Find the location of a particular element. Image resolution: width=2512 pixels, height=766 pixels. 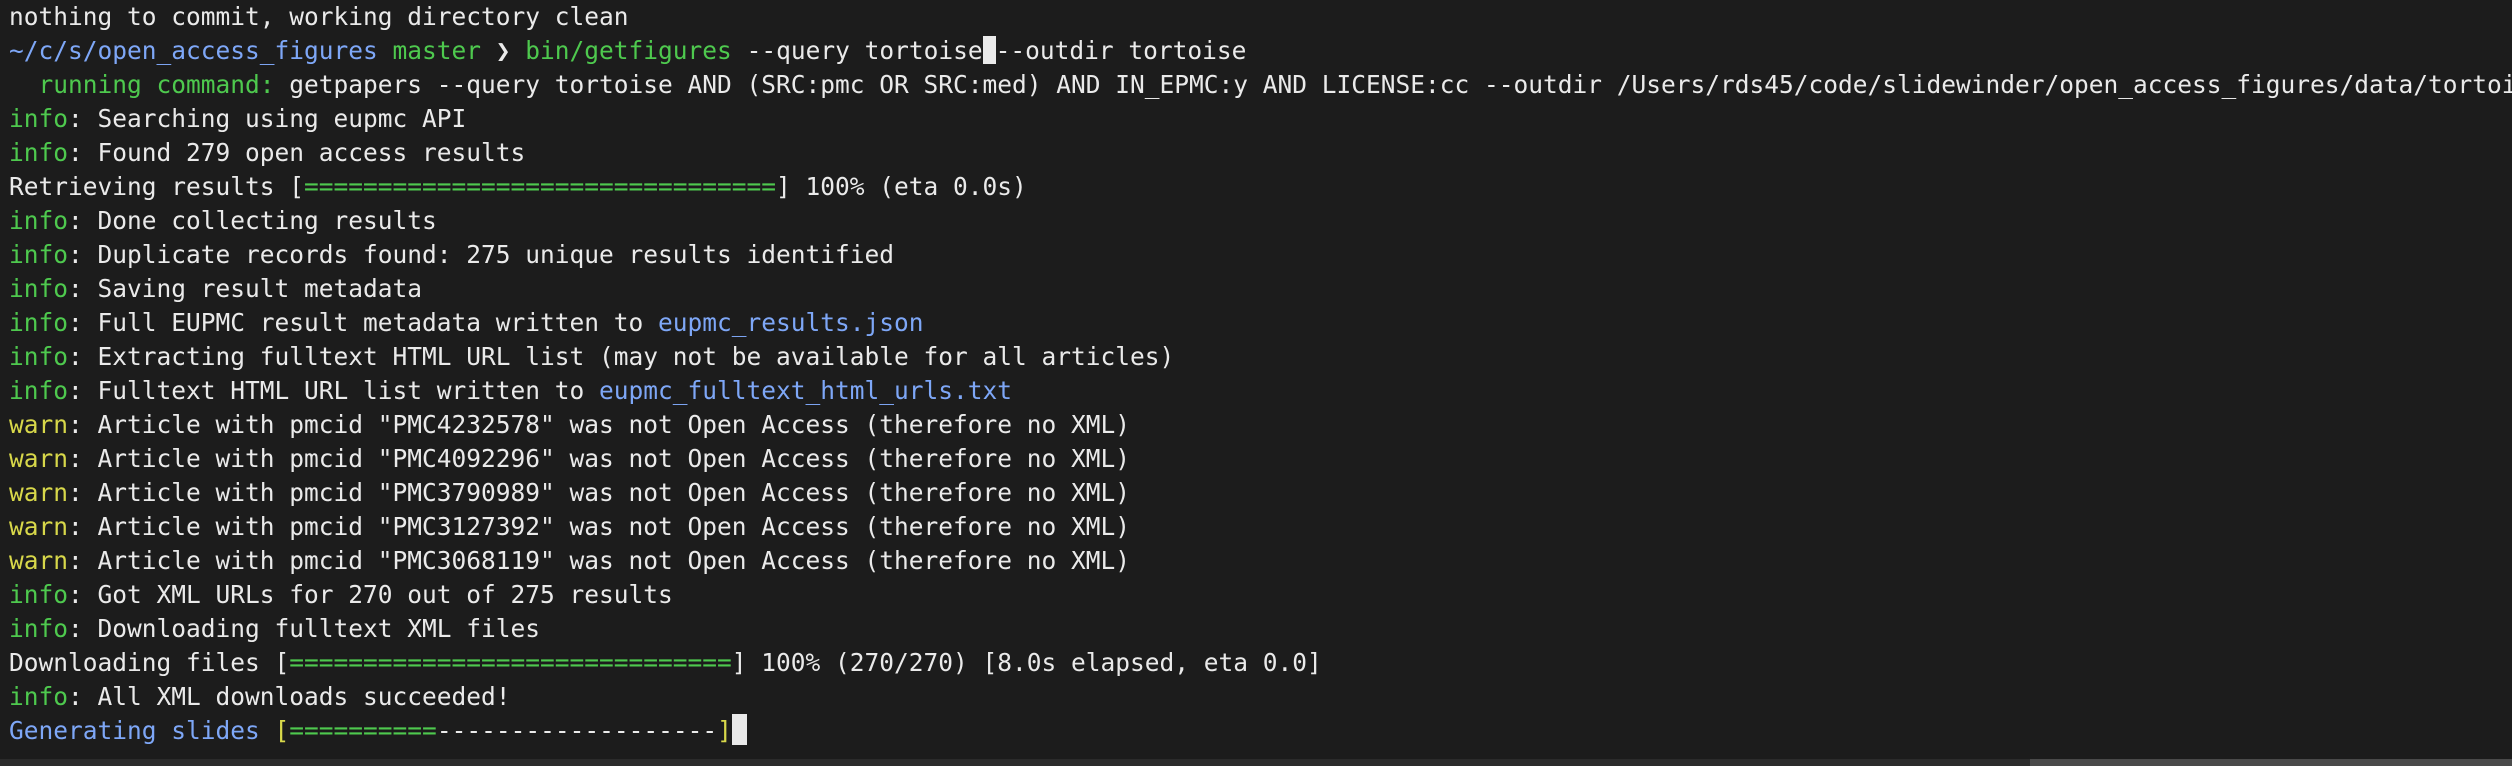

log-text: : All XML downloads succeeded! is located at coordinates (289, 696).